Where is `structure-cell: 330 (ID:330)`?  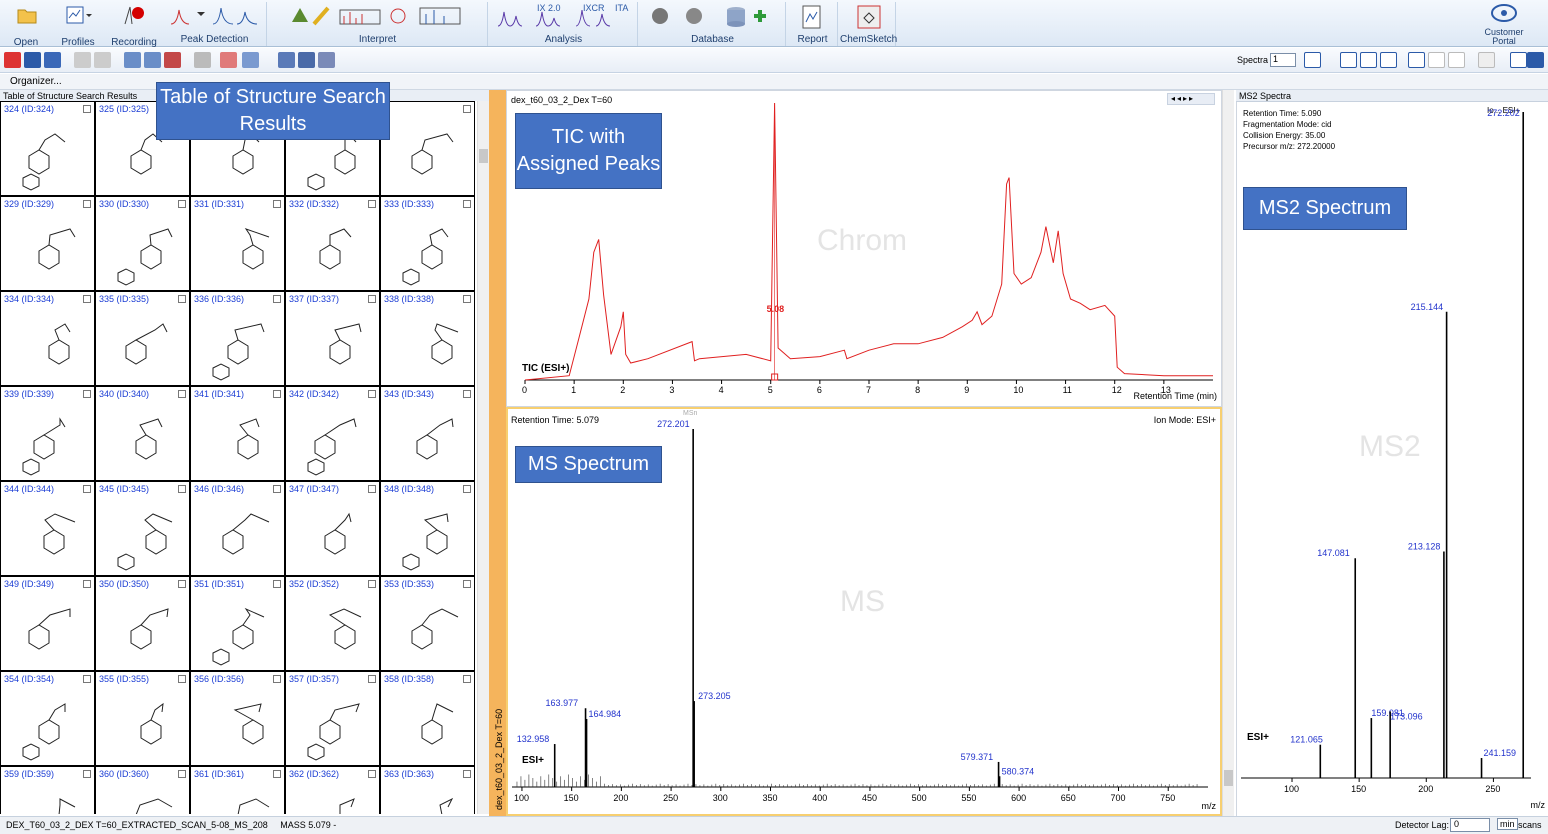 structure-cell: 330 (ID:330) is located at coordinates (142, 243).